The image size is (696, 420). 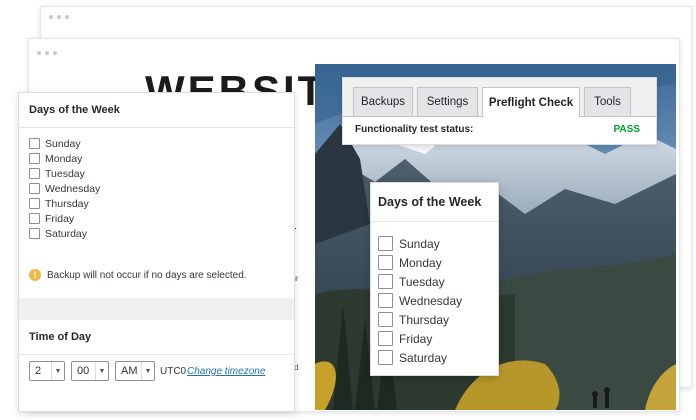 What do you see at coordinates (129, 371) in the screenshot?
I see `ampm-value: AM` at bounding box center [129, 371].